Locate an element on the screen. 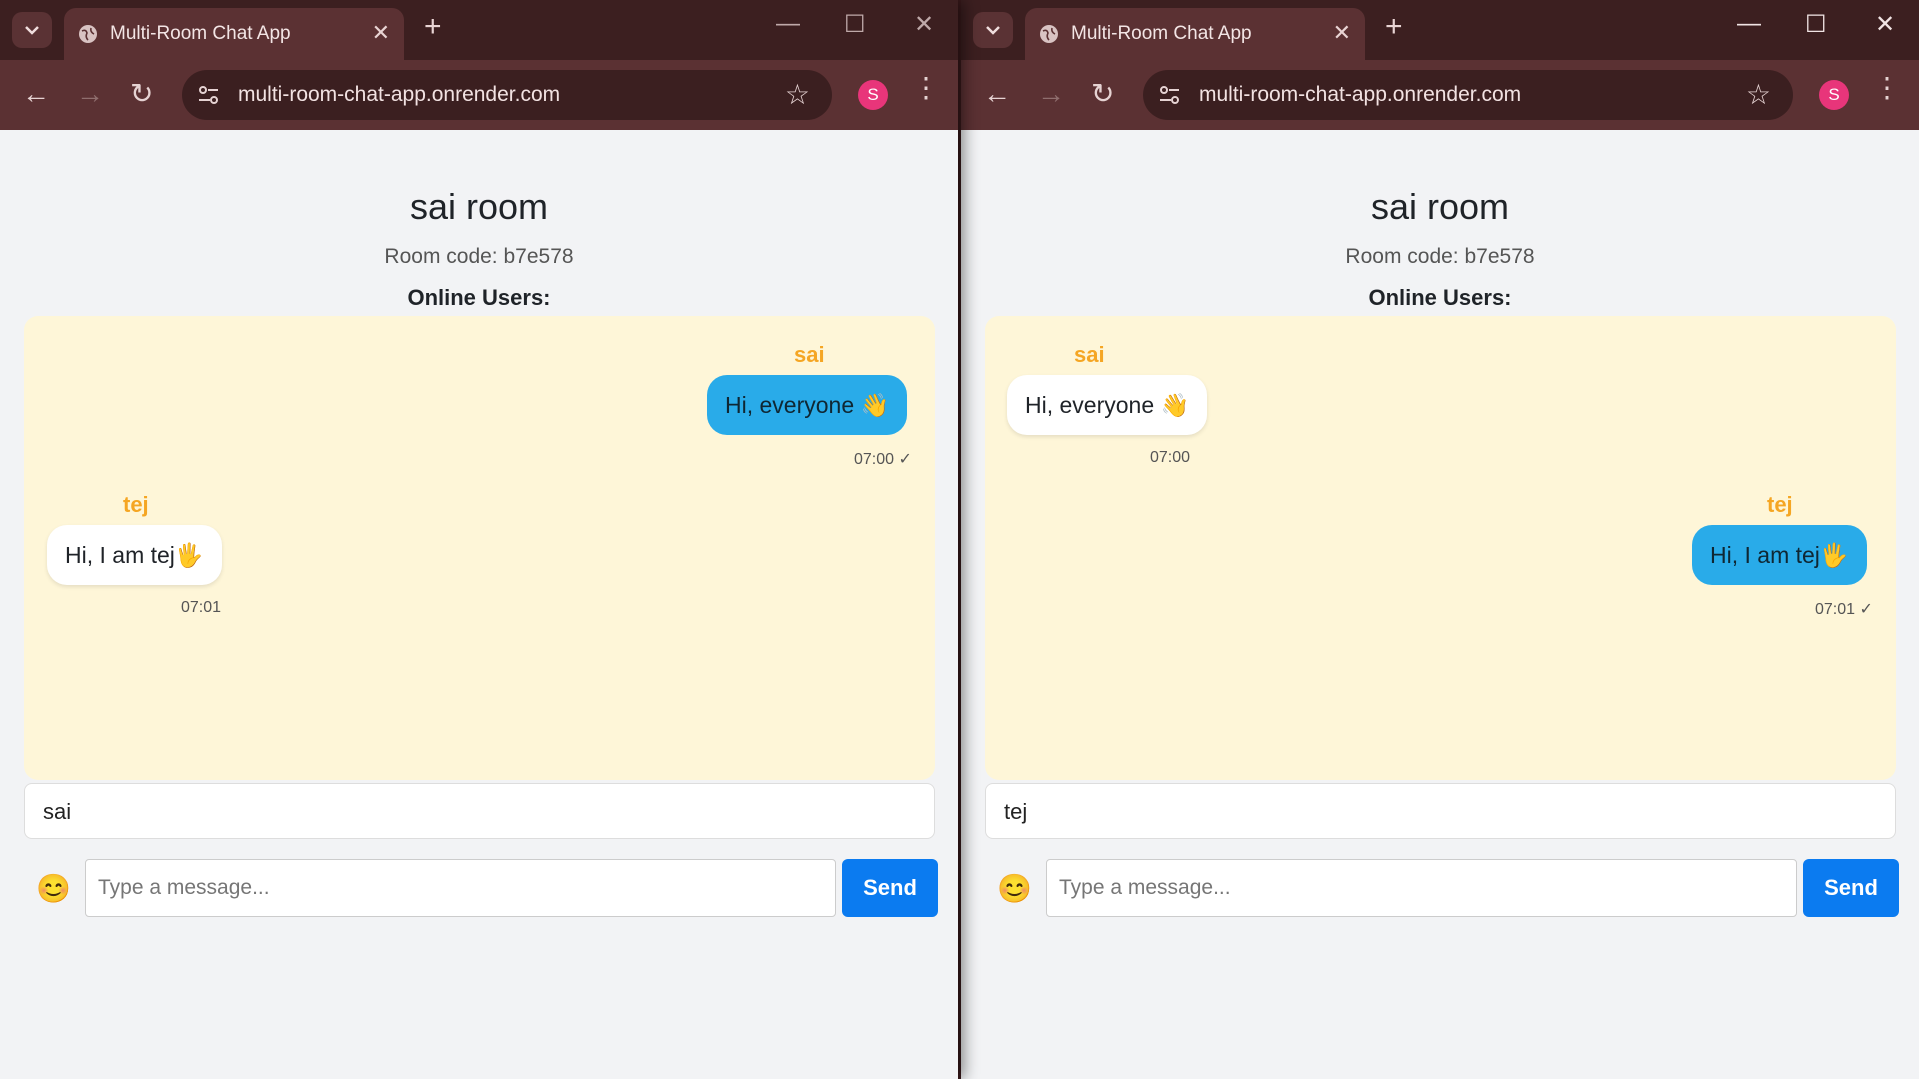 The image size is (1919, 1079). username-field: tej is located at coordinates (1440, 811).